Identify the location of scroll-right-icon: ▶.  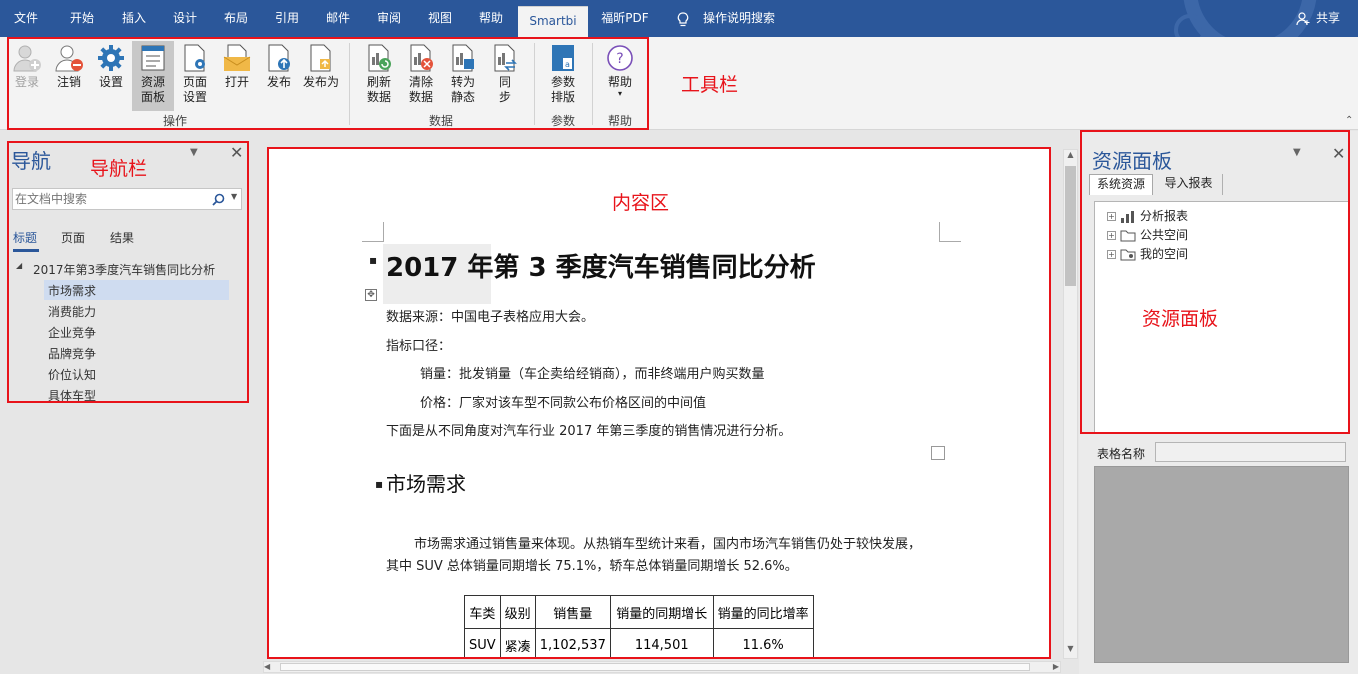
(1056, 666).